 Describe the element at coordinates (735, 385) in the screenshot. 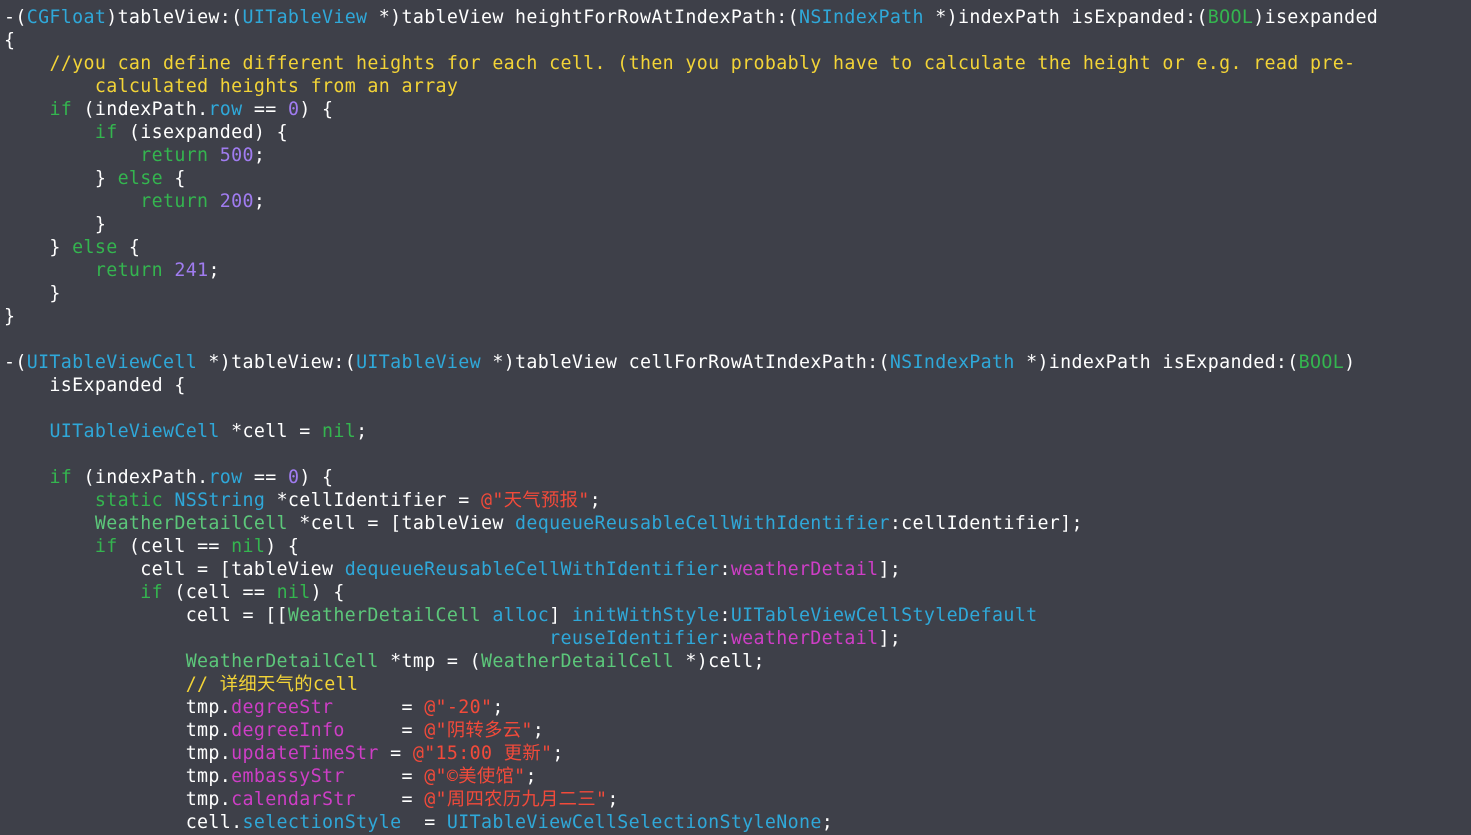

I see `code-line: isExpanded {` at that location.